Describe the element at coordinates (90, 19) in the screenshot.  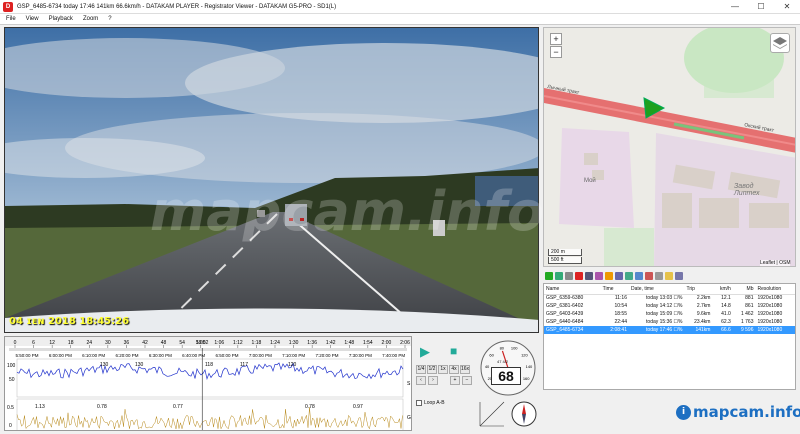
I see `menu-zoom: Zoom` at that location.